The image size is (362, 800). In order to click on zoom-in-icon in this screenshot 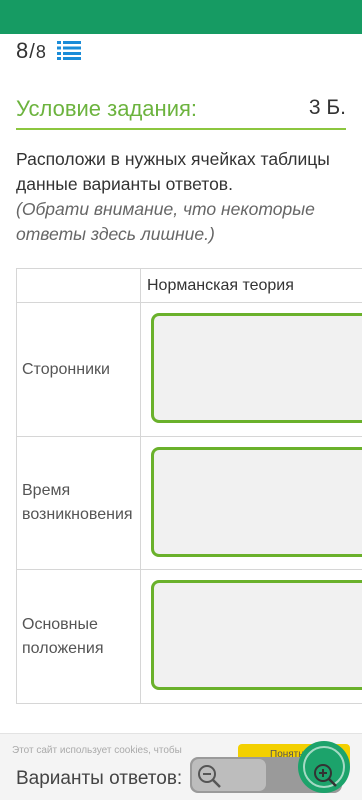, I will do `click(325, 775)`.